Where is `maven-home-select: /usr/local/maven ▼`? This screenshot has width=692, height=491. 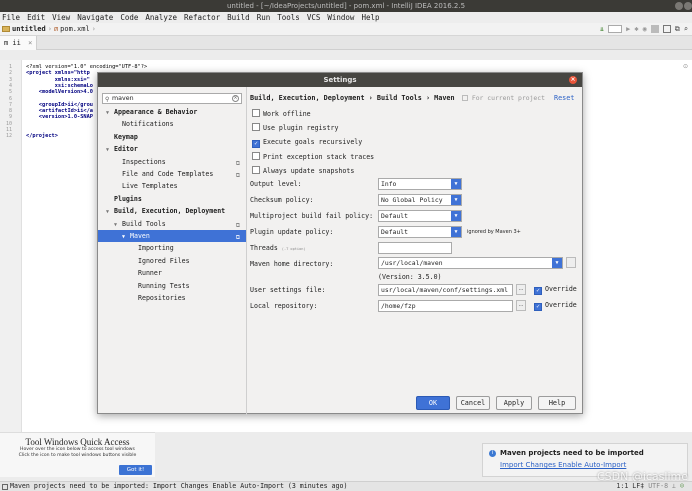 maven-home-select: /usr/local/maven ▼ is located at coordinates (470, 263).